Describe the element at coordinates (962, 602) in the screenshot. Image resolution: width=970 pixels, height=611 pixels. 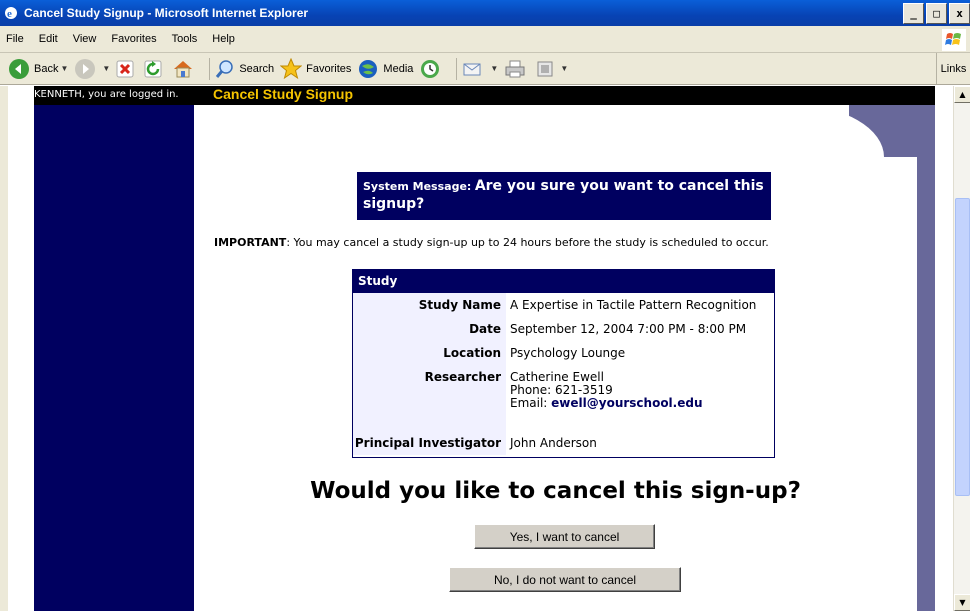
I see `scroll-down-arrow-icon: ▼` at that location.